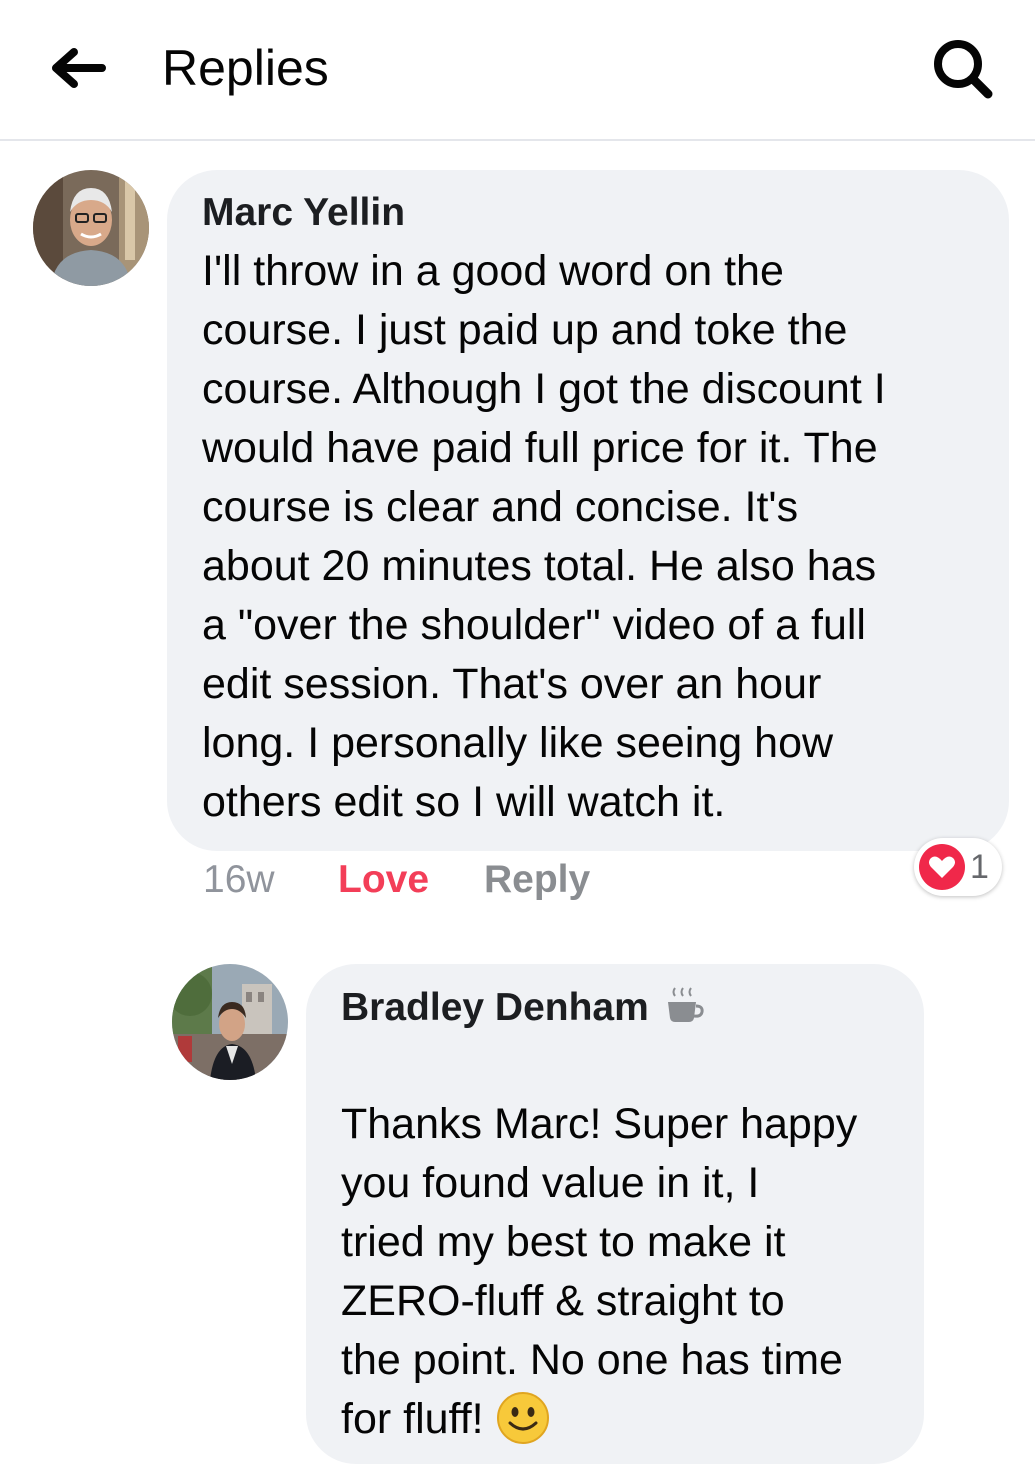  I want to click on comment-author: Bradley Denham, so click(522, 1007).